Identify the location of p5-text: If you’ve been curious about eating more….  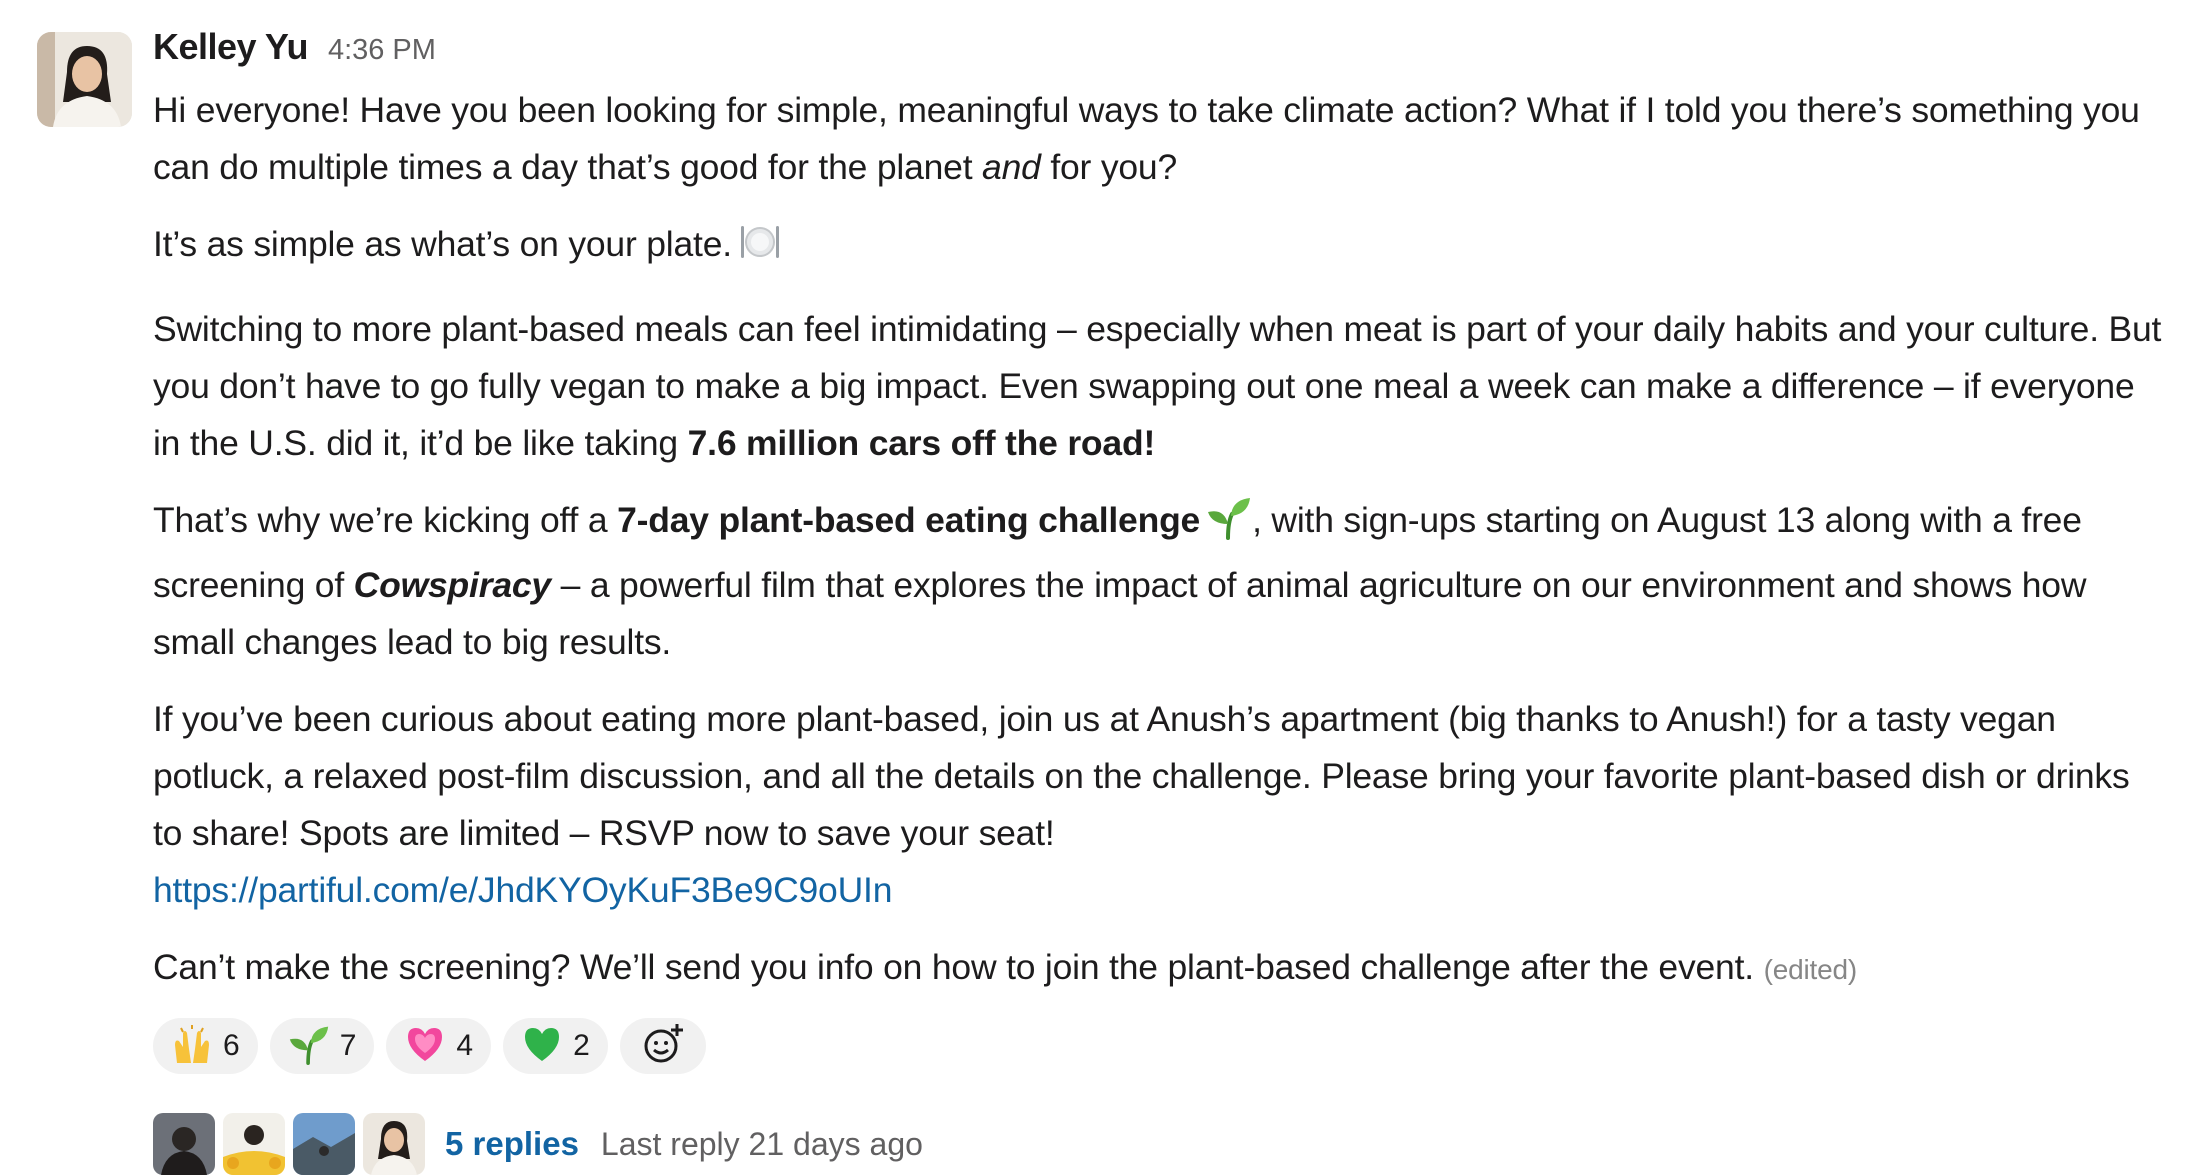
(1141, 776).